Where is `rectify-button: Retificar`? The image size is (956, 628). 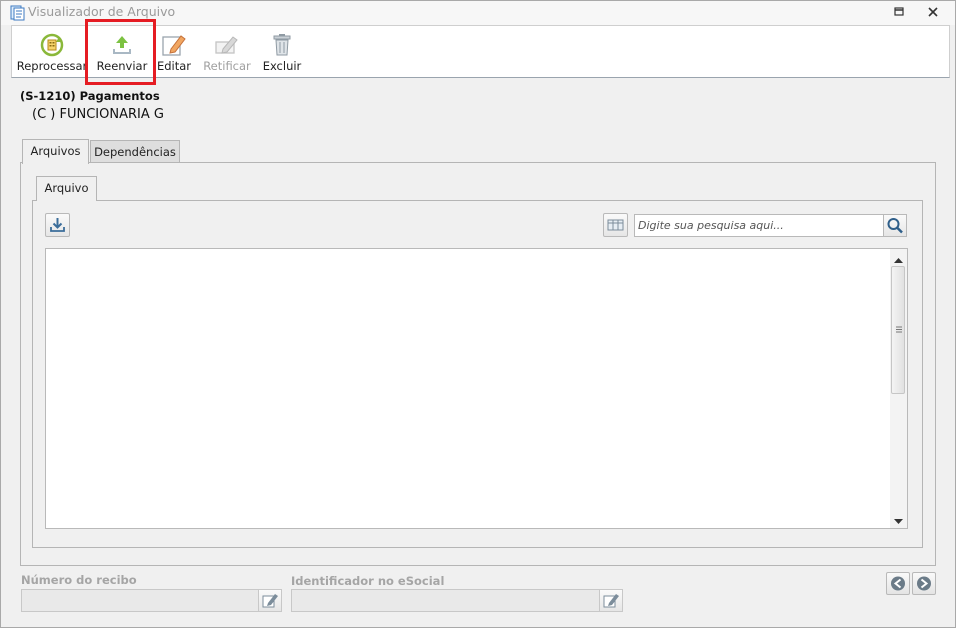 rectify-button: Retificar is located at coordinates (227, 52).